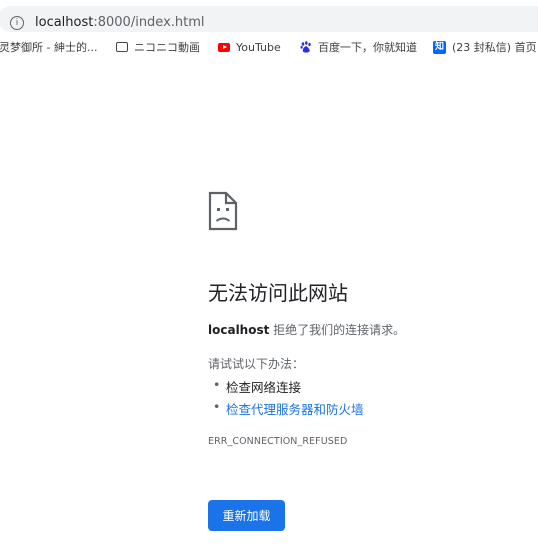 The width and height of the screenshot is (538, 547). Describe the element at coordinates (439, 47) in the screenshot. I see `zhihu-icon: 知` at that location.